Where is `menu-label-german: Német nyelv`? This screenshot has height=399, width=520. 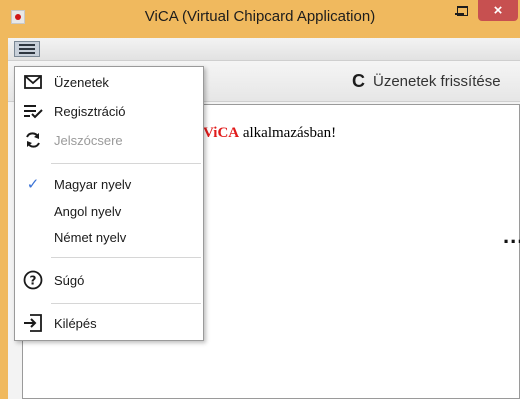
menu-label-german: Német nyelv is located at coordinates (90, 237).